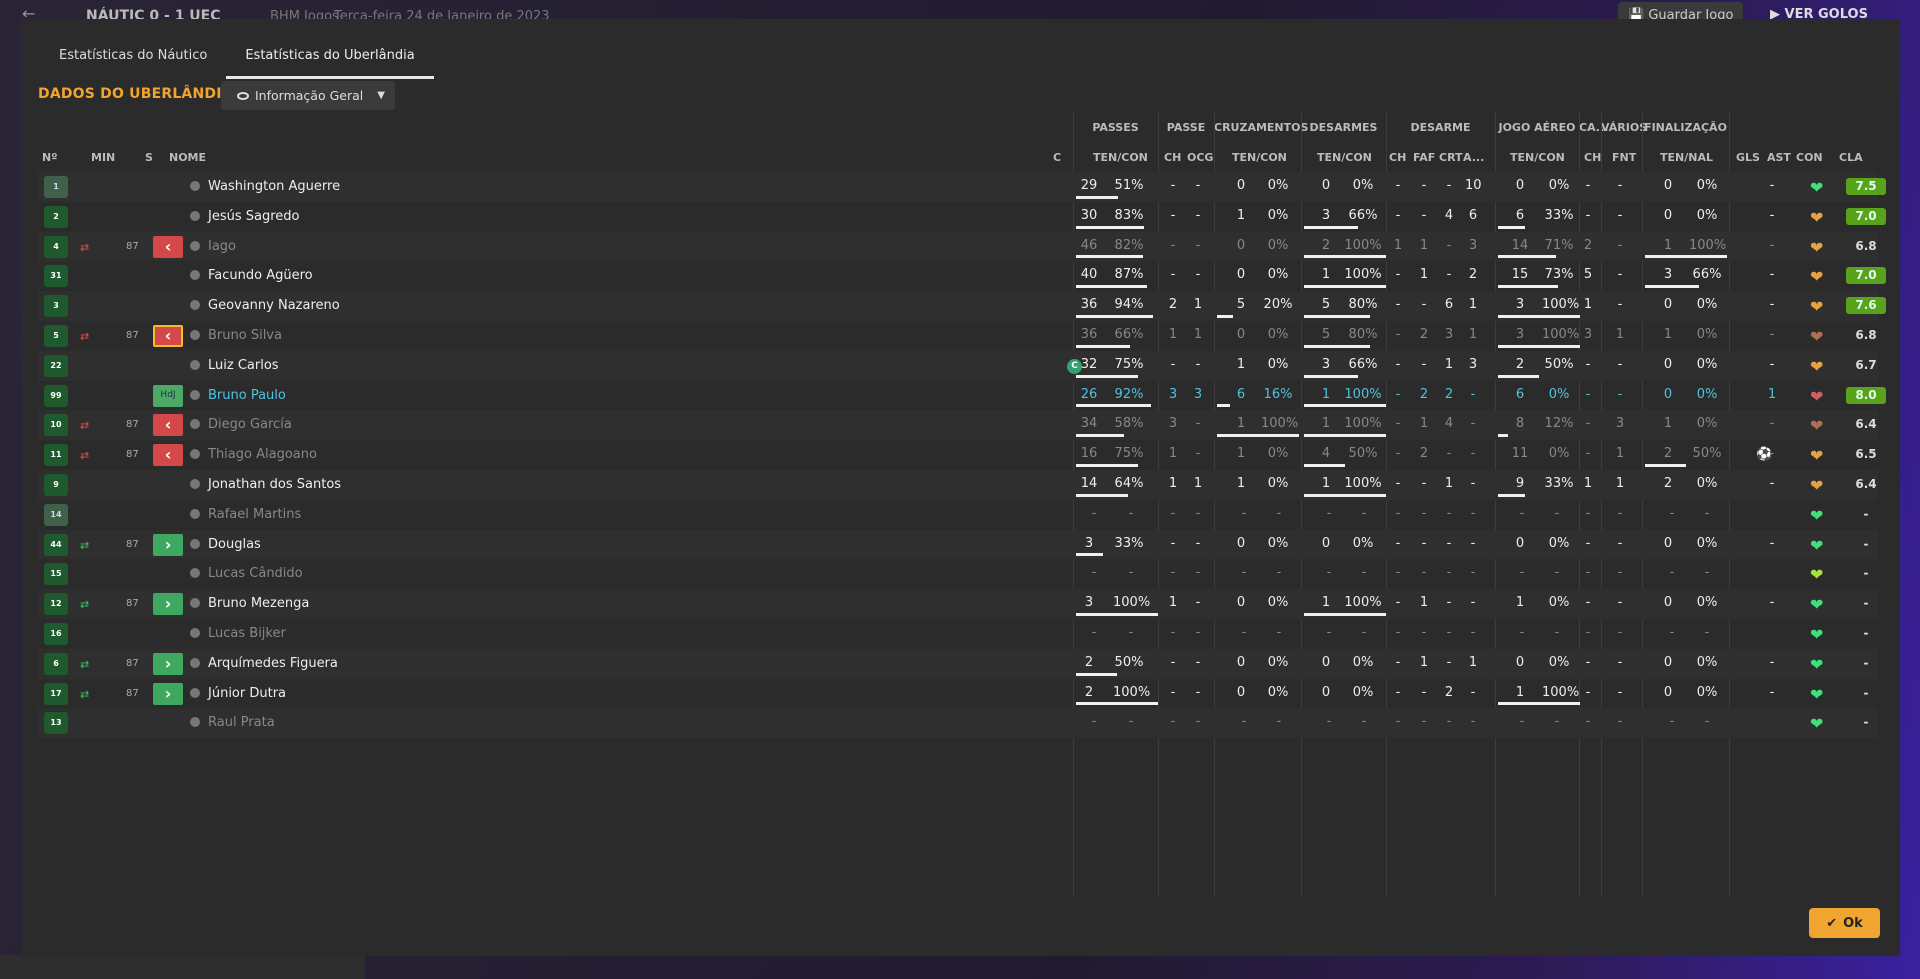  Describe the element at coordinates (1200, 157) in the screenshot. I see `column-header-passe-ocg: OCG` at that location.